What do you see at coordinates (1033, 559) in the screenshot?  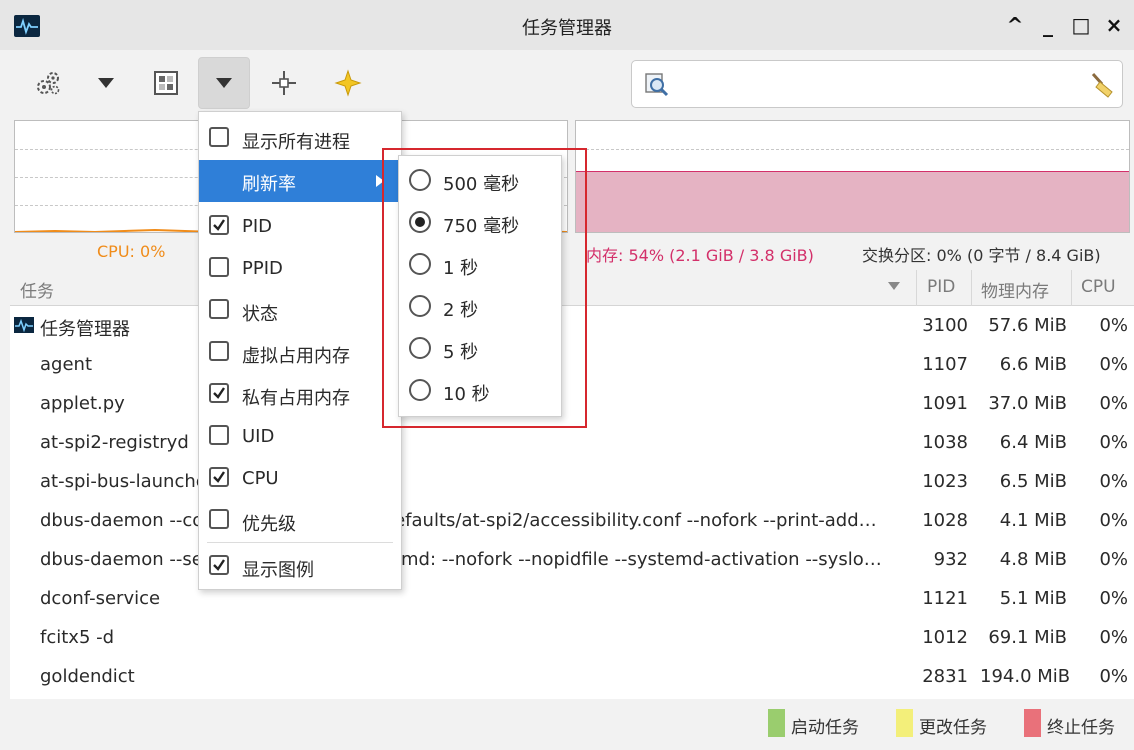 I see `task-memory: 4.8 MiB` at bounding box center [1033, 559].